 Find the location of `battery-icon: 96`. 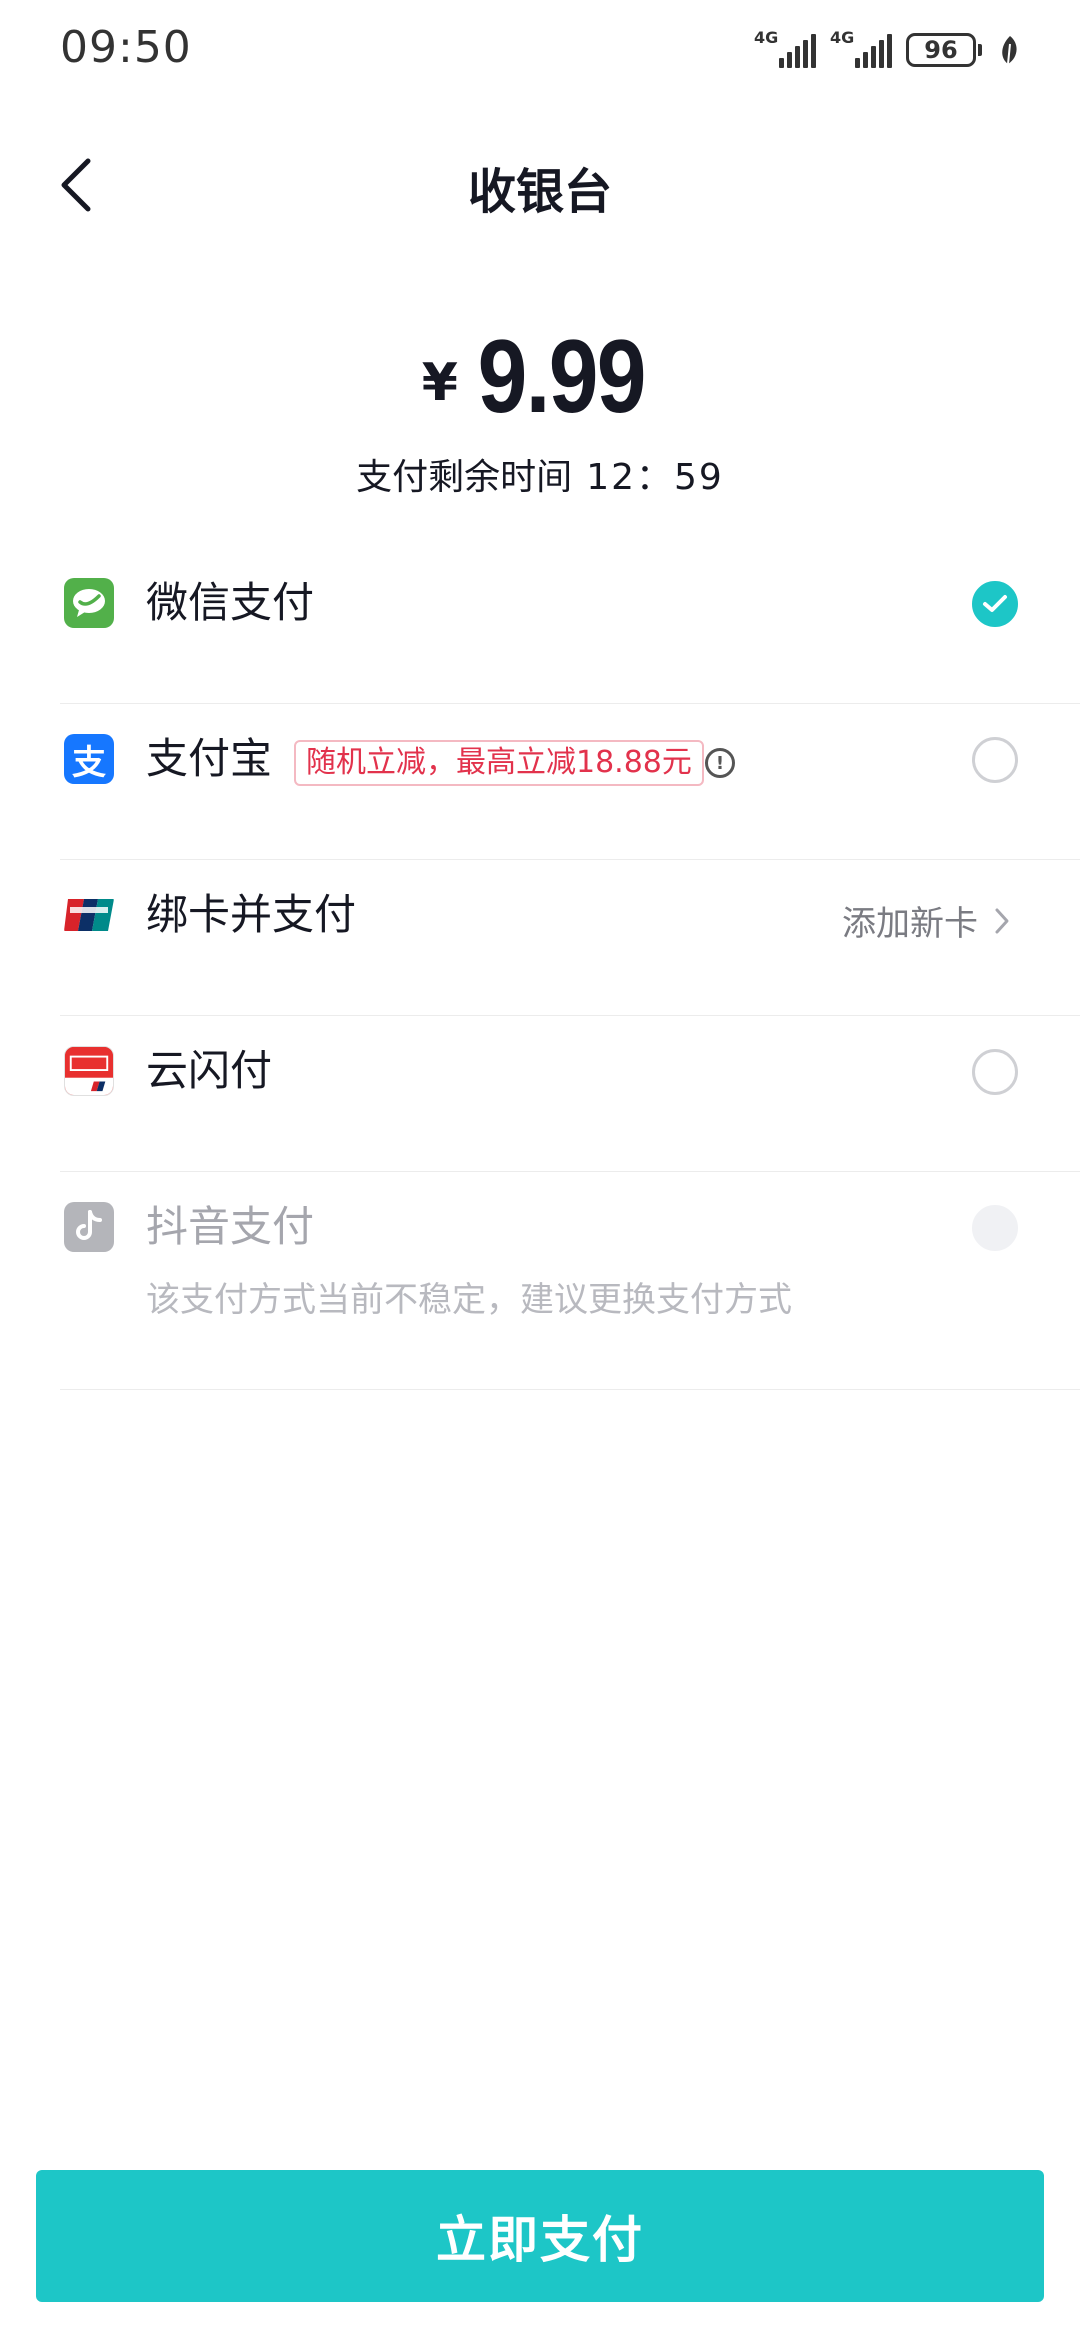

battery-icon: 96 is located at coordinates (944, 50).